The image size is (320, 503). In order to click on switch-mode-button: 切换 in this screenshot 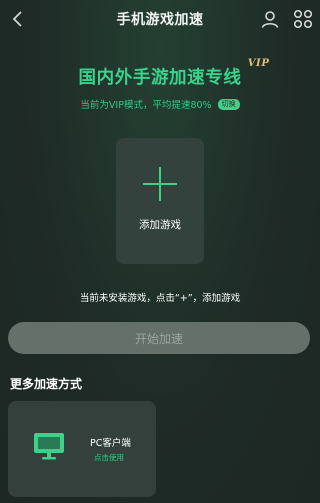, I will do `click(228, 104)`.